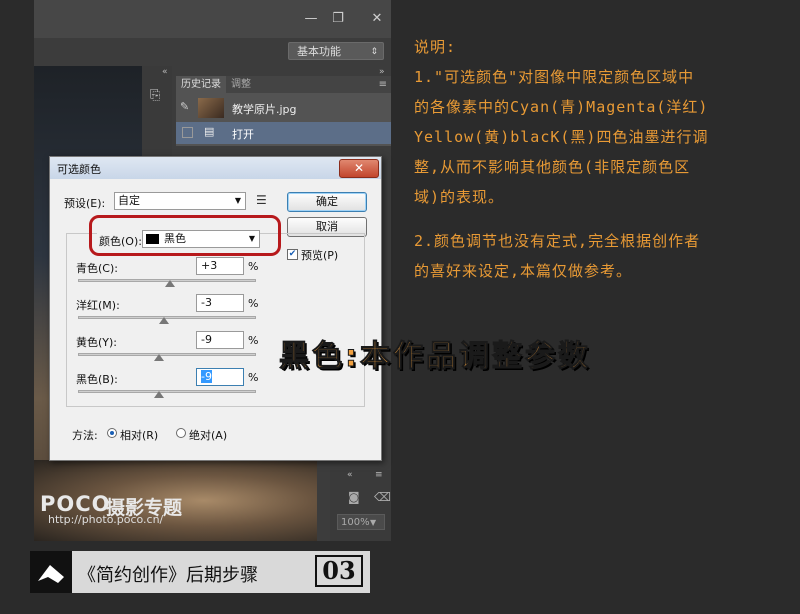 This screenshot has height=614, width=800. Describe the element at coordinates (554, 77) in the screenshot. I see `notes-line: 1."可选颜色"对图像中限定颜色区域中` at that location.